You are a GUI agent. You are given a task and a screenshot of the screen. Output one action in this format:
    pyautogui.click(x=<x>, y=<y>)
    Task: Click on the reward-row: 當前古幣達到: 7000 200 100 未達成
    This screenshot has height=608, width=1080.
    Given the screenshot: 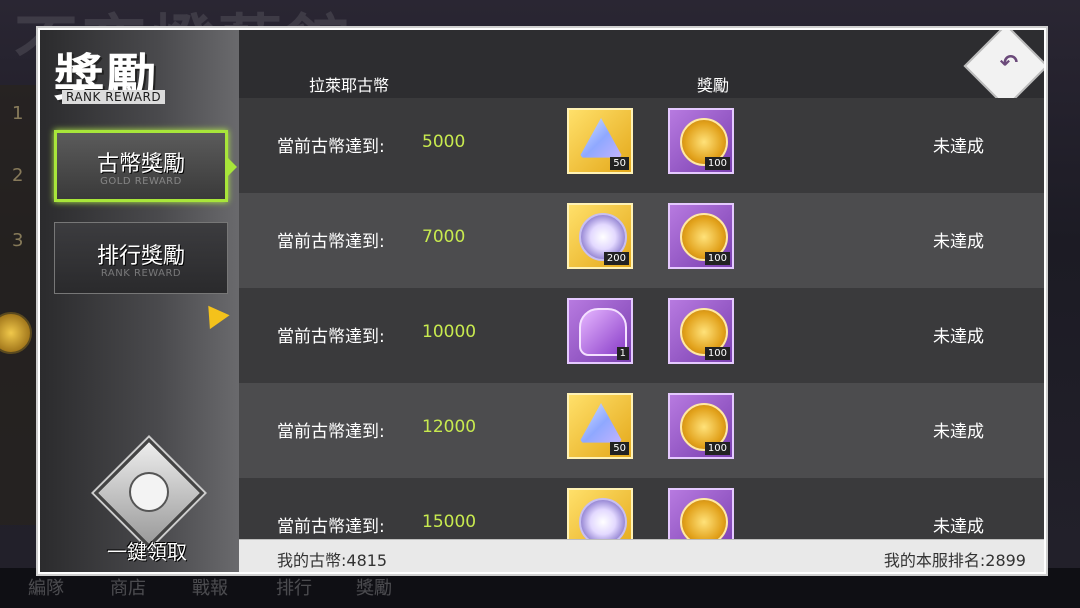 What is the action you would take?
    pyautogui.click(x=641, y=240)
    